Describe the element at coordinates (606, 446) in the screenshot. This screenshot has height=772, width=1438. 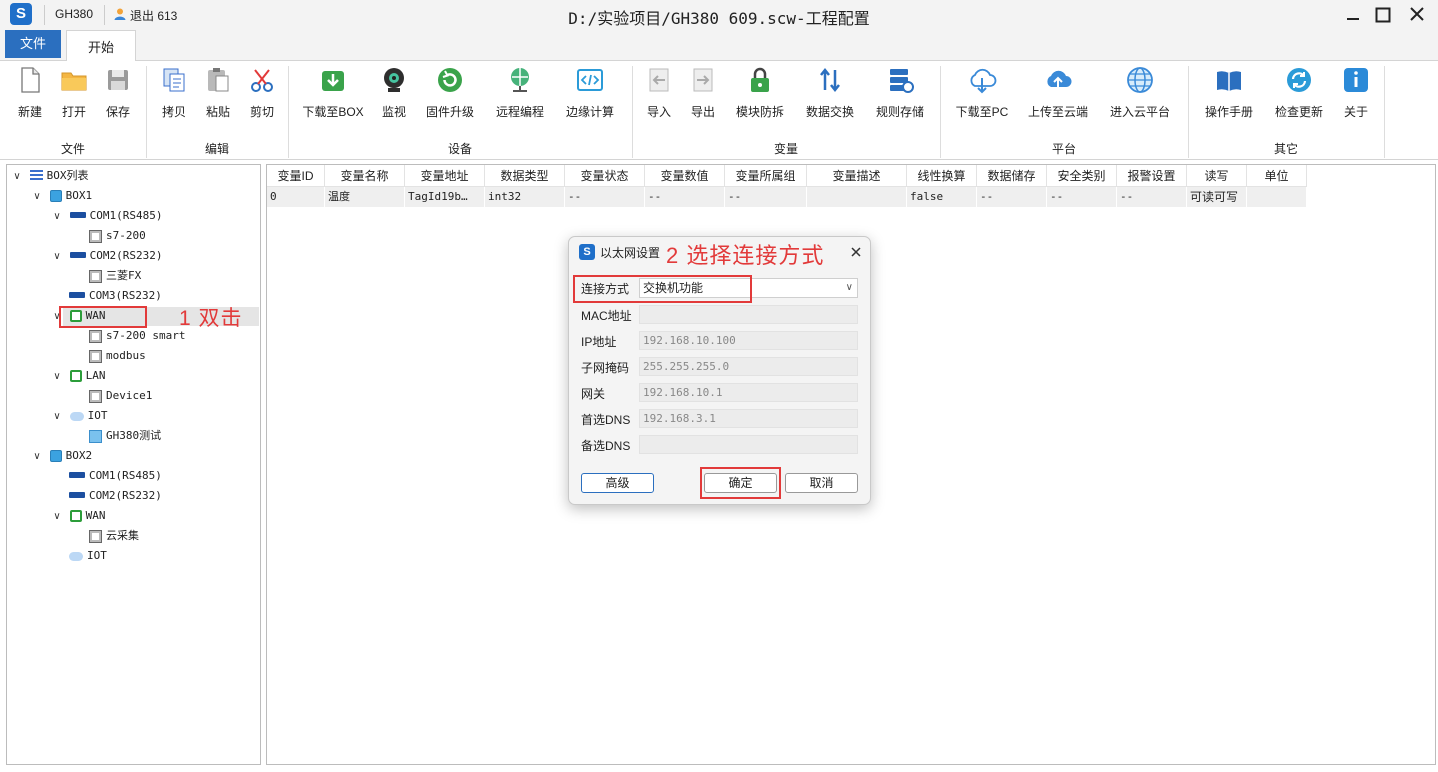
I see `secondary-dns-label: 备选DNS` at that location.